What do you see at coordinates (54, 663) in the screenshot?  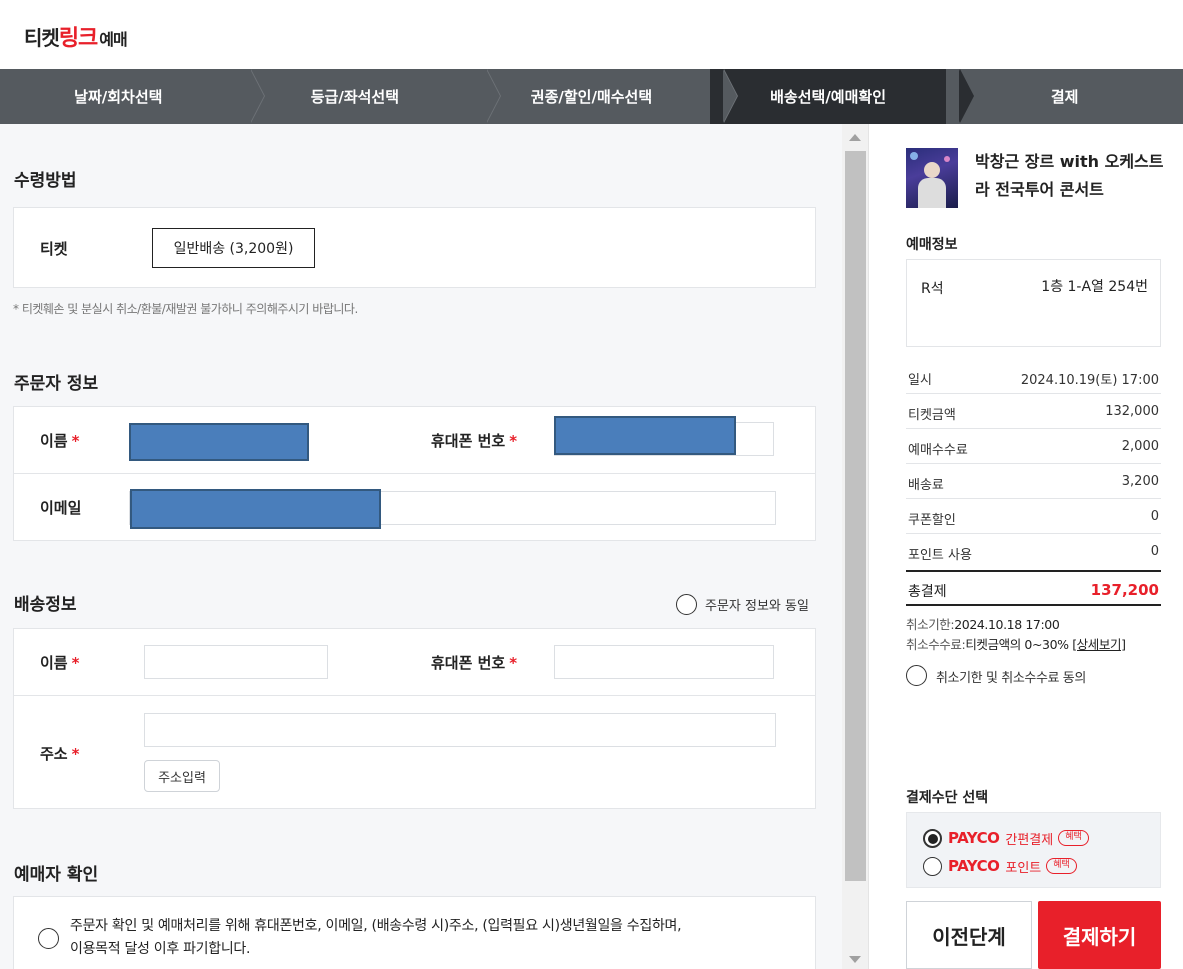 I see `label-text: 이름` at bounding box center [54, 663].